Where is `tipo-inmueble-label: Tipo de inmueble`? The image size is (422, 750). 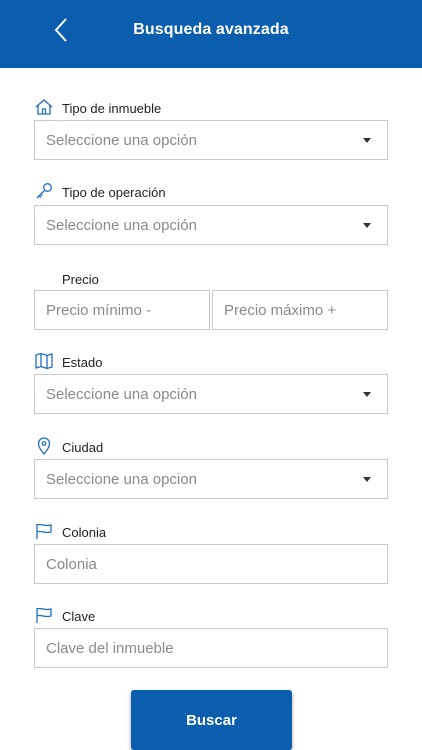
tipo-inmueble-label: Tipo de inmueble is located at coordinates (112, 108).